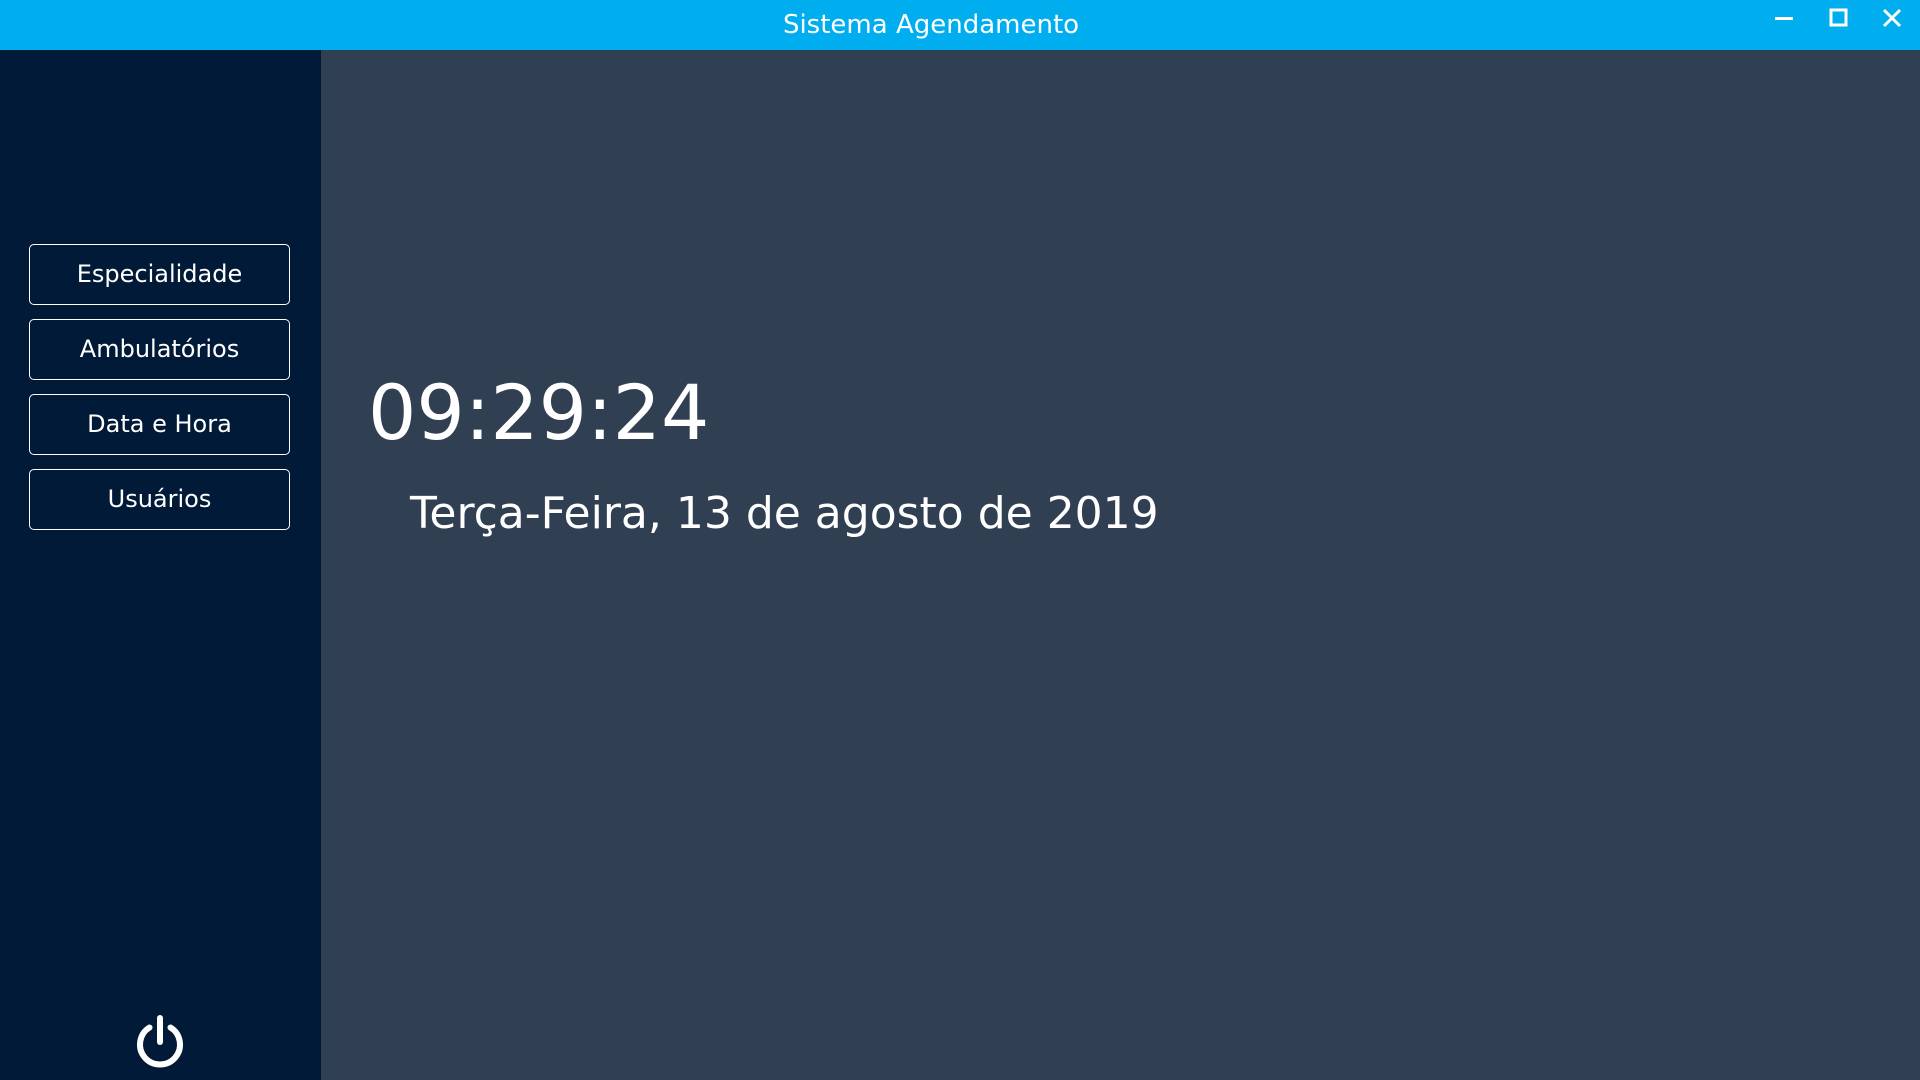 This screenshot has height=1080, width=1920. What do you see at coordinates (784, 513) in the screenshot?
I see `current-date: Terça-Feira, 13 de agosto de 2019` at bounding box center [784, 513].